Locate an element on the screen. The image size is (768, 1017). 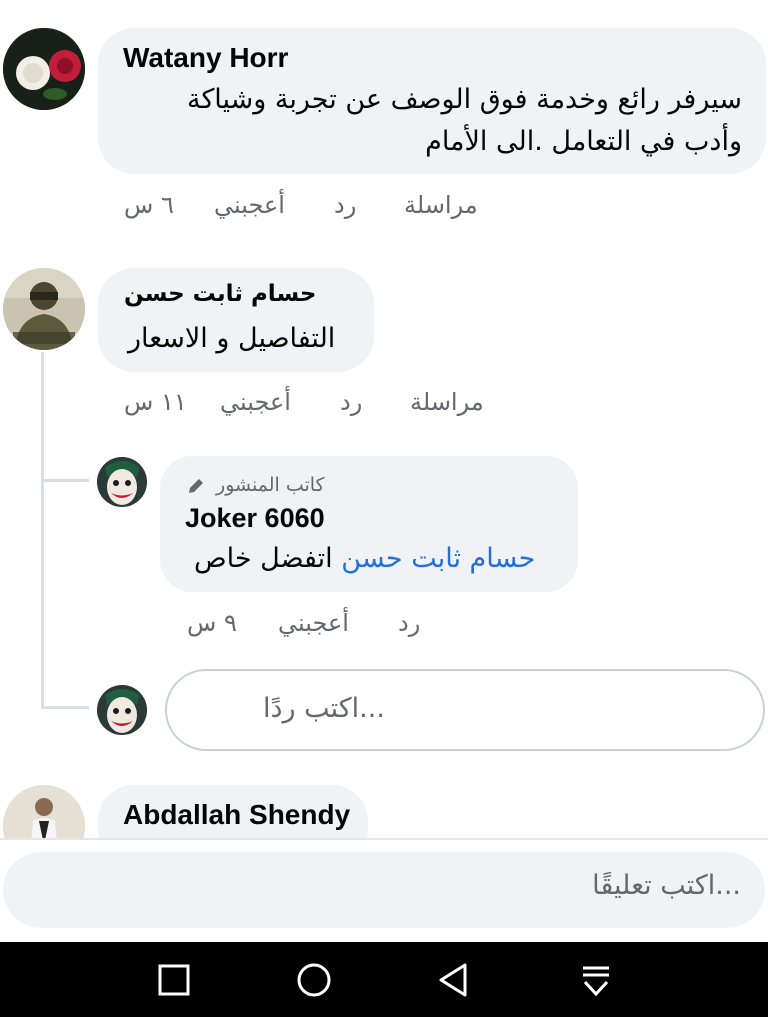
timestamp: ٦ س is located at coordinates (149, 205).